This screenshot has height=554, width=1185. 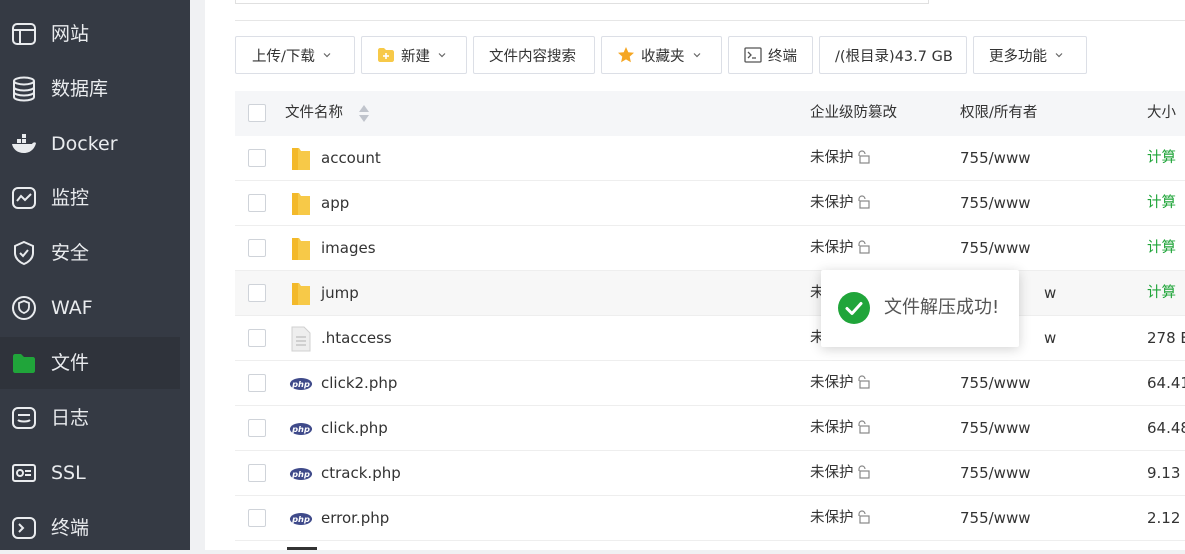 I want to click on table-row: app 未保护 755/www 计算, so click(x=710, y=203).